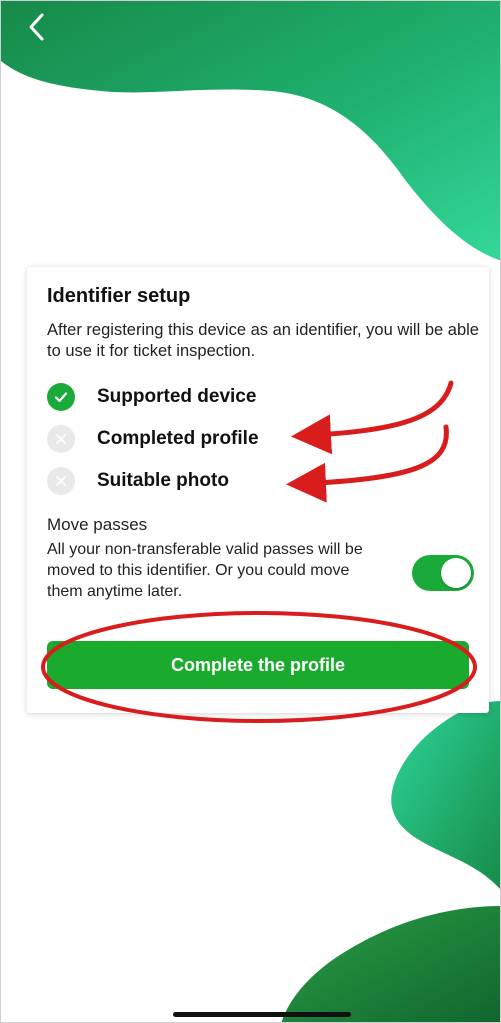  I want to click on check-label: Supported device, so click(177, 396).